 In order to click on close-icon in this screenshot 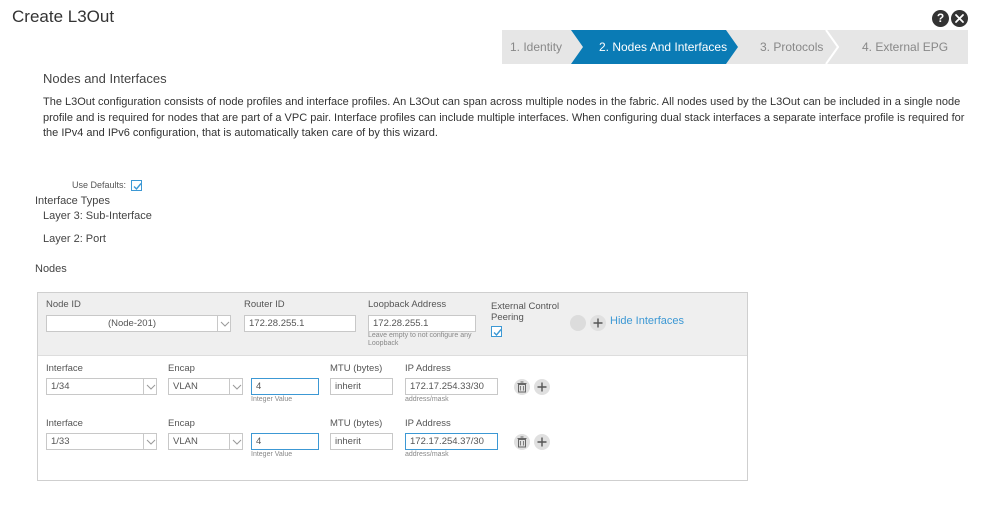, I will do `click(959, 18)`.